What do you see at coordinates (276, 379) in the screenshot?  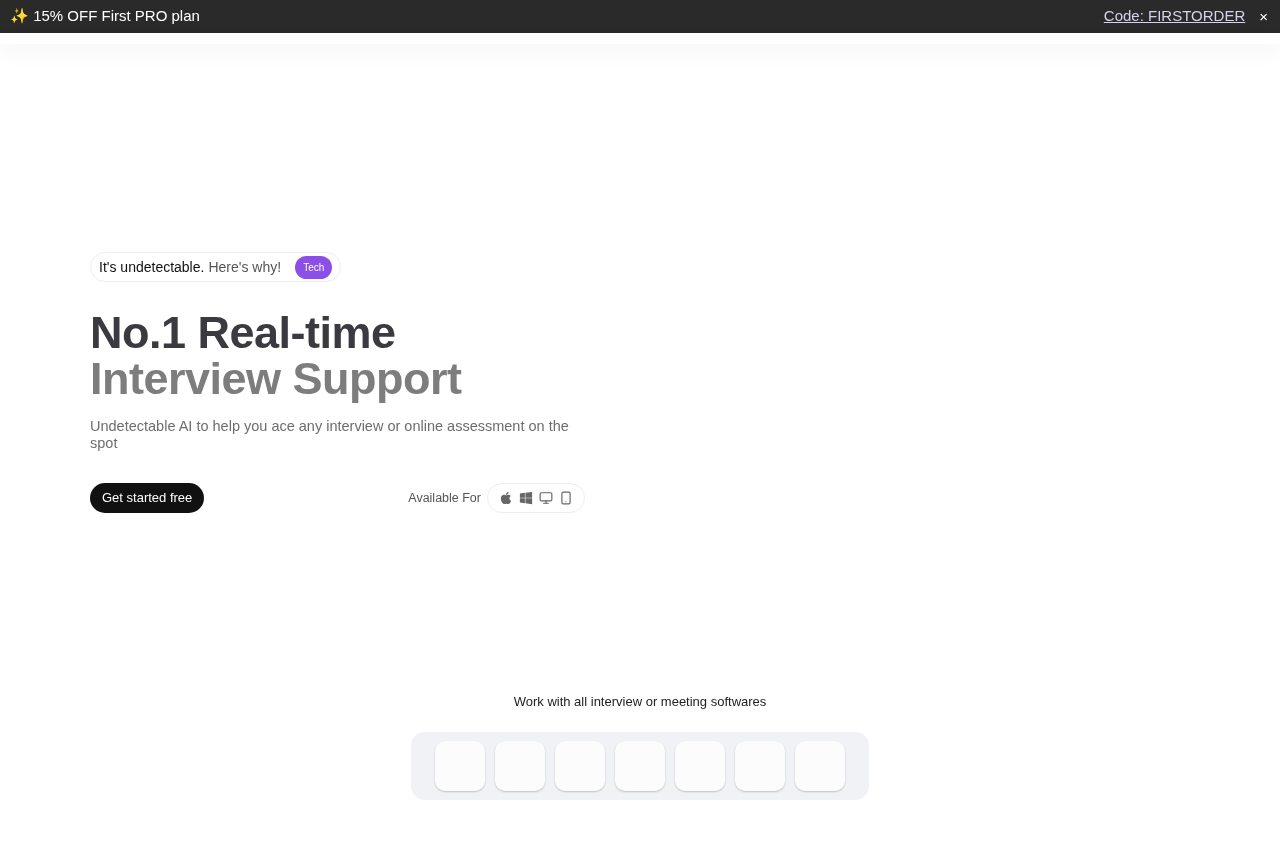 I see `hero-title: Interview Support` at bounding box center [276, 379].